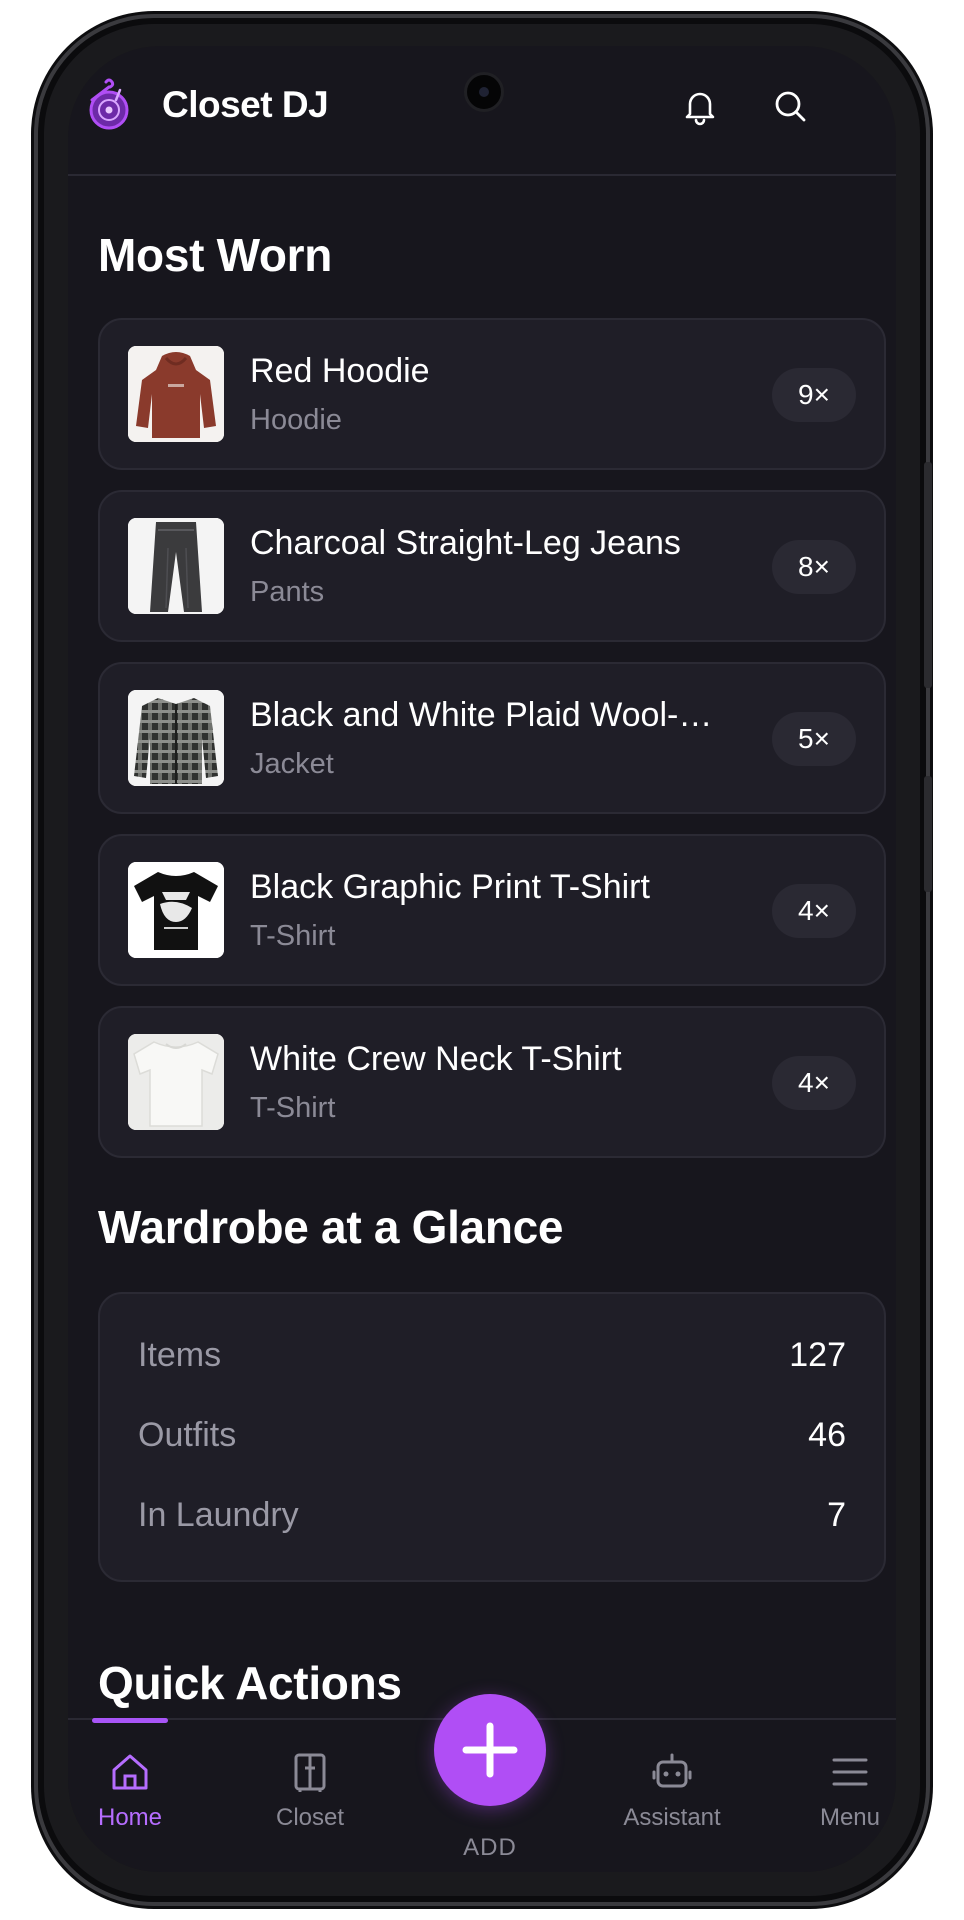 This screenshot has height=1920, width=964. What do you see at coordinates (836, 1515) in the screenshot?
I see `stat-value: 7` at bounding box center [836, 1515].